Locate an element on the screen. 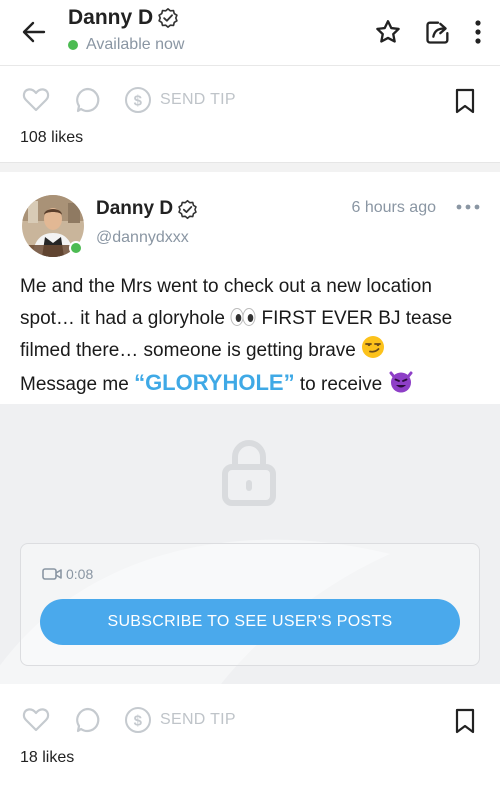 The width and height of the screenshot is (500, 790). post-text-4: to receive is located at coordinates (341, 384).